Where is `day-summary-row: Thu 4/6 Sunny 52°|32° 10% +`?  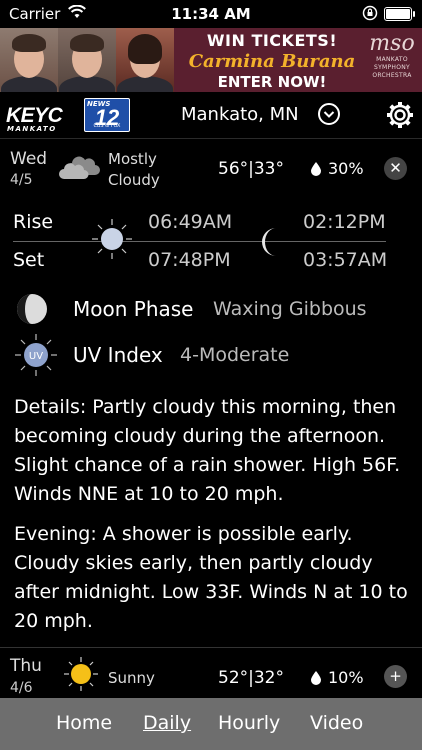 day-summary-row: Thu 4/6 Sunny 52°|32° 10% + is located at coordinates (211, 672).